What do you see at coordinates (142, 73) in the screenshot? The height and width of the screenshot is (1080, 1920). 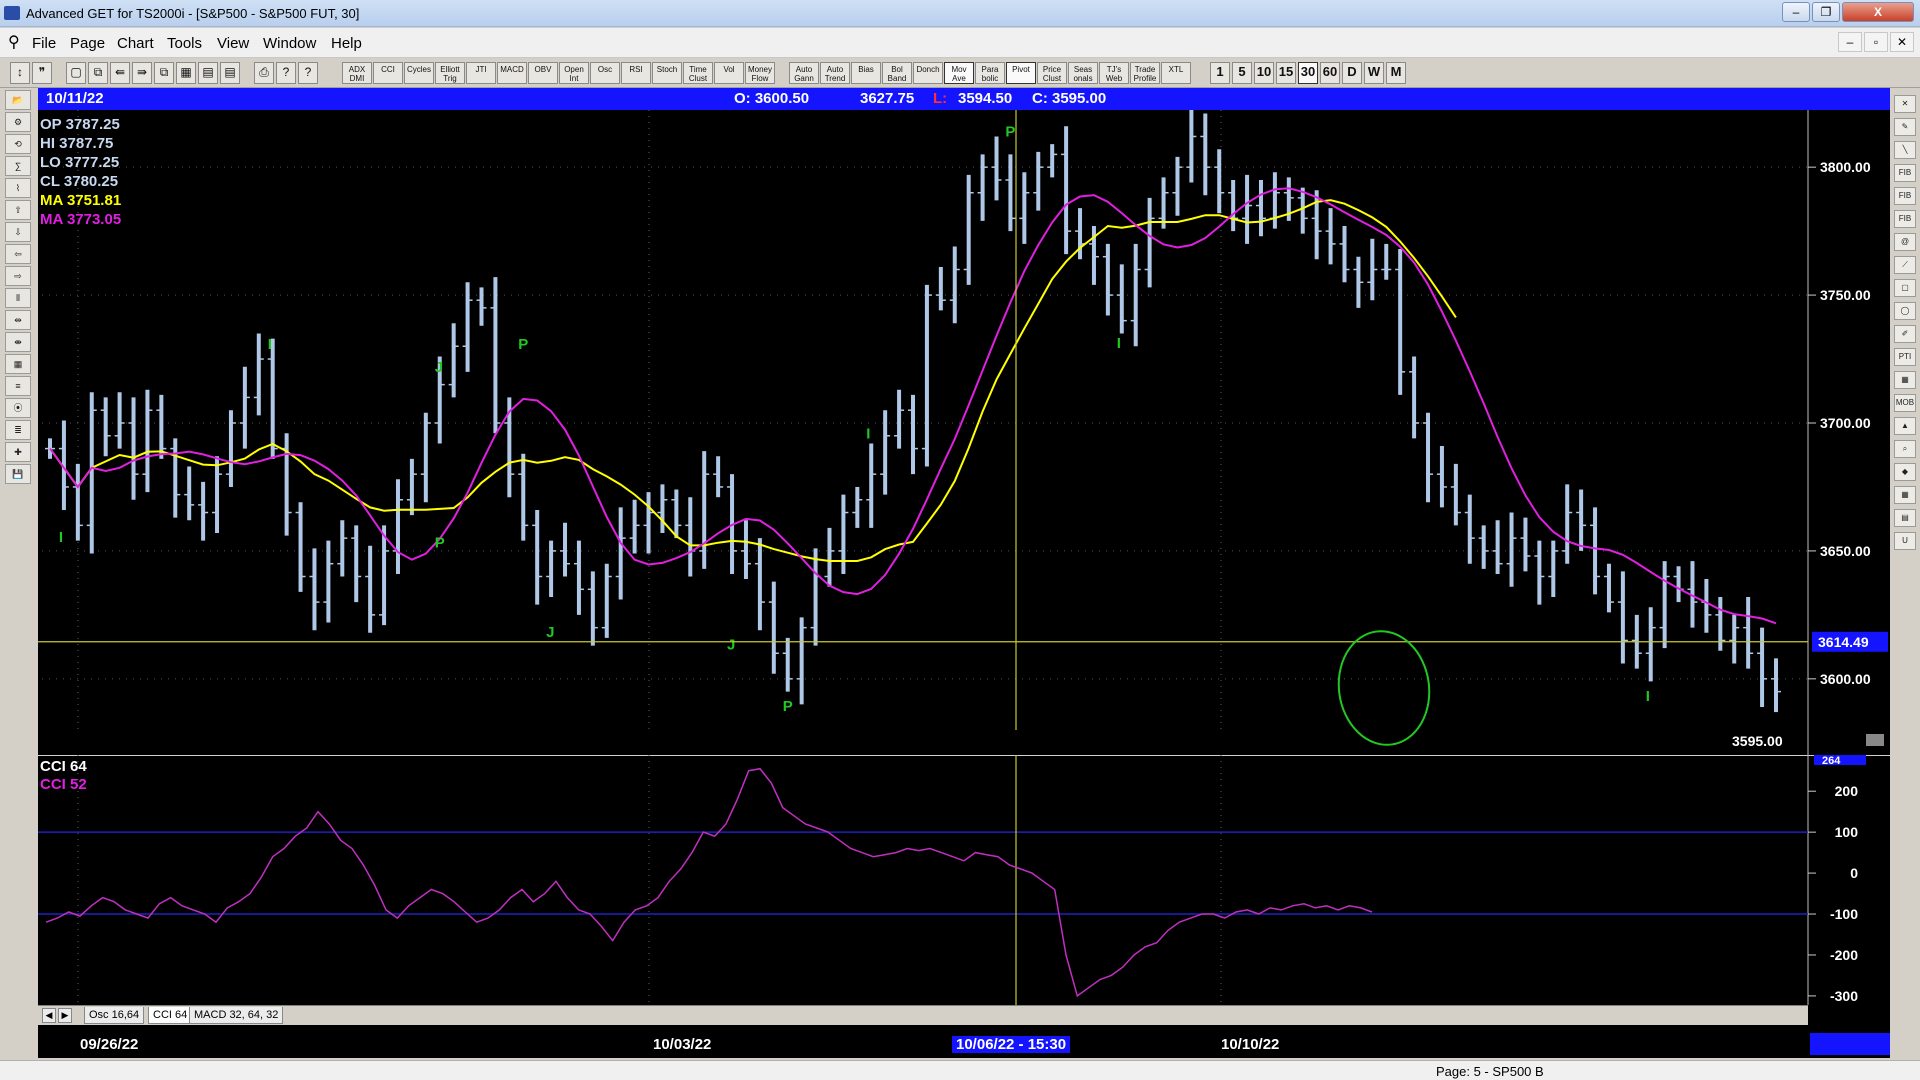 I see `forward-icon: ⇛` at bounding box center [142, 73].